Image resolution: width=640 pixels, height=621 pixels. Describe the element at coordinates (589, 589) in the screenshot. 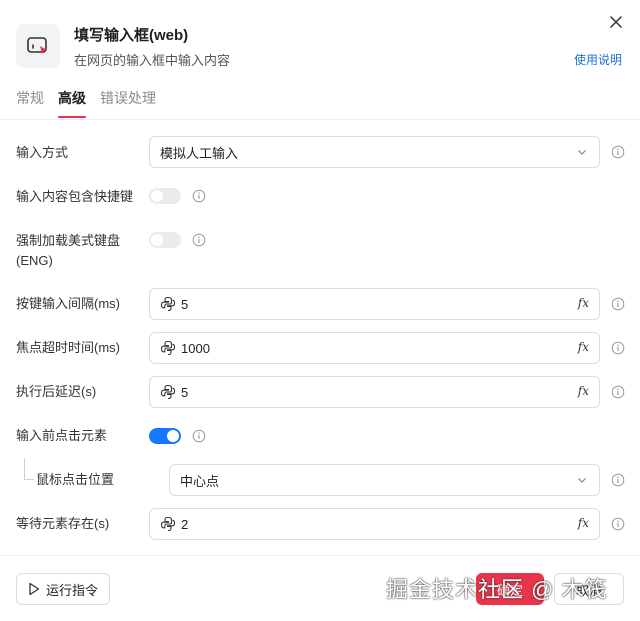

I see `cancel-button: 取消` at that location.